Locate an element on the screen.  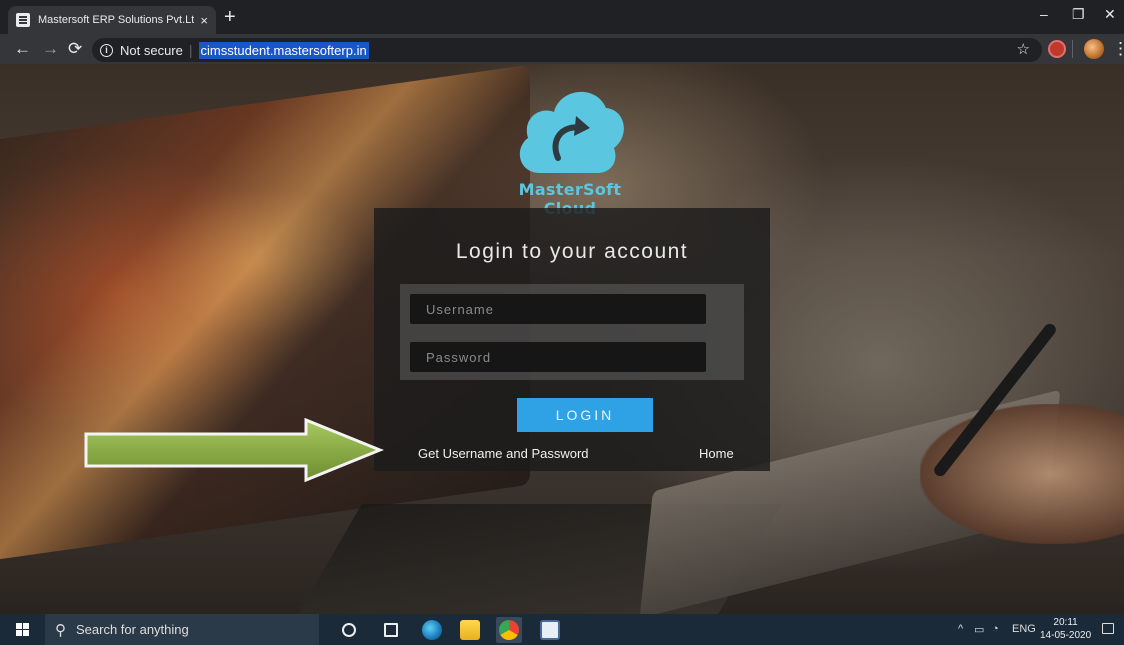
back-arrow-icon: ← is located at coordinates (22, 49).